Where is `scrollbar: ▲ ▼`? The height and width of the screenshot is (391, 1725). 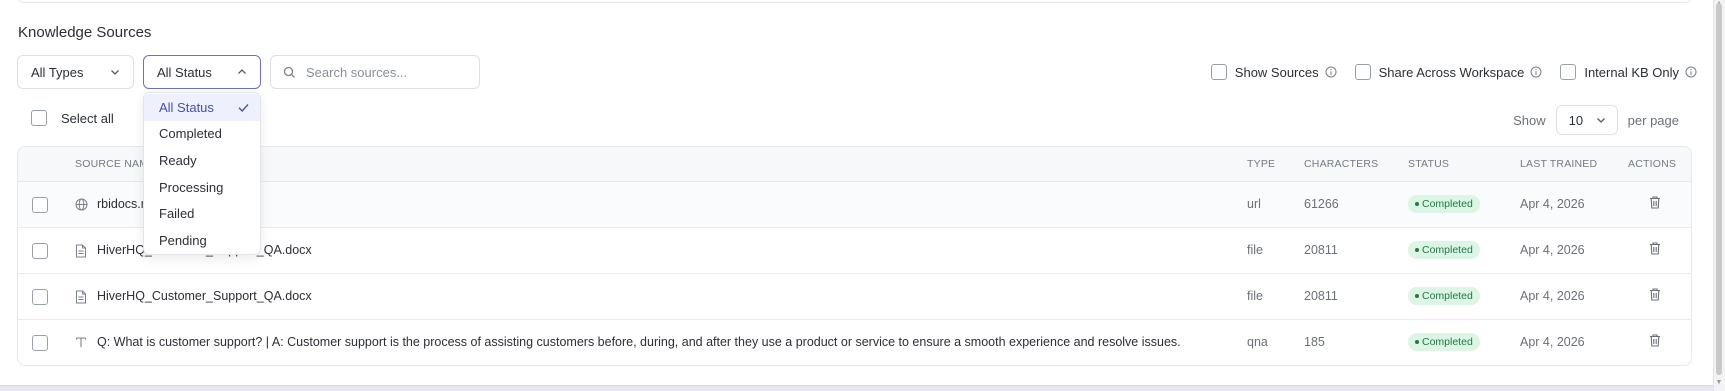 scrollbar: ▲ ▼ is located at coordinates (1719, 195).